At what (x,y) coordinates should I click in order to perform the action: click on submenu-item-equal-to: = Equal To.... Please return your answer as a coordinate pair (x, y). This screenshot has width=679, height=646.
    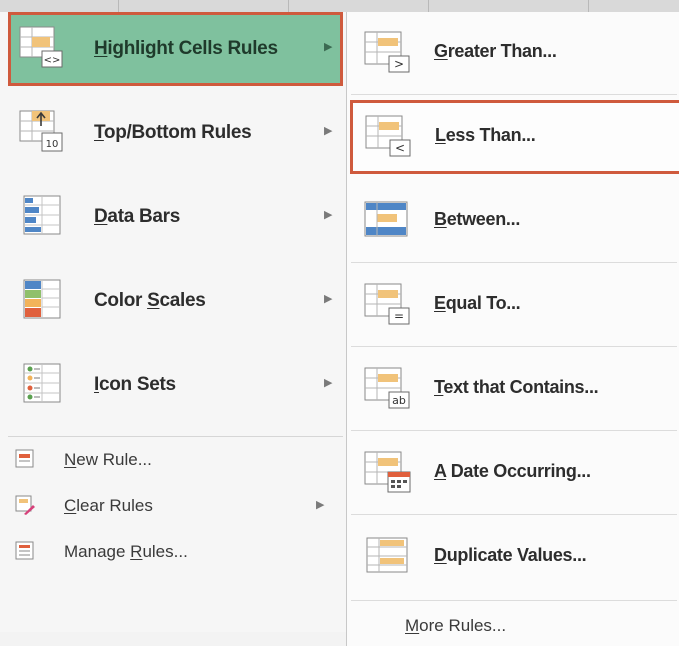
    Looking at the image, I should click on (514, 305).